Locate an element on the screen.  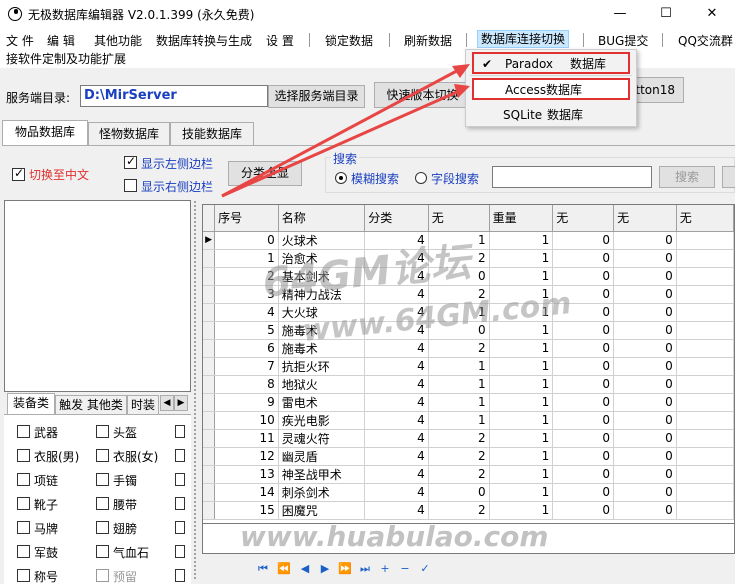
annotation-arrow is located at coordinates (345, 131).